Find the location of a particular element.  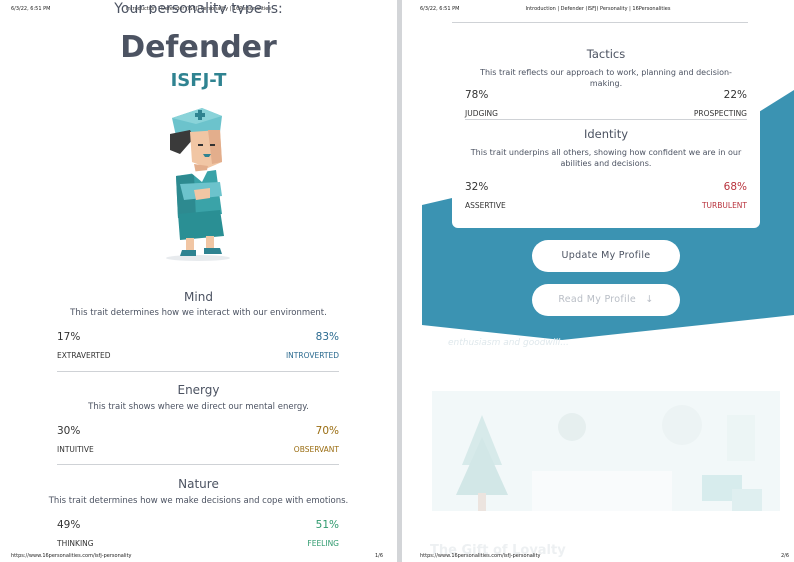

trait-title-nature: Nature is located at coordinates (198, 484).